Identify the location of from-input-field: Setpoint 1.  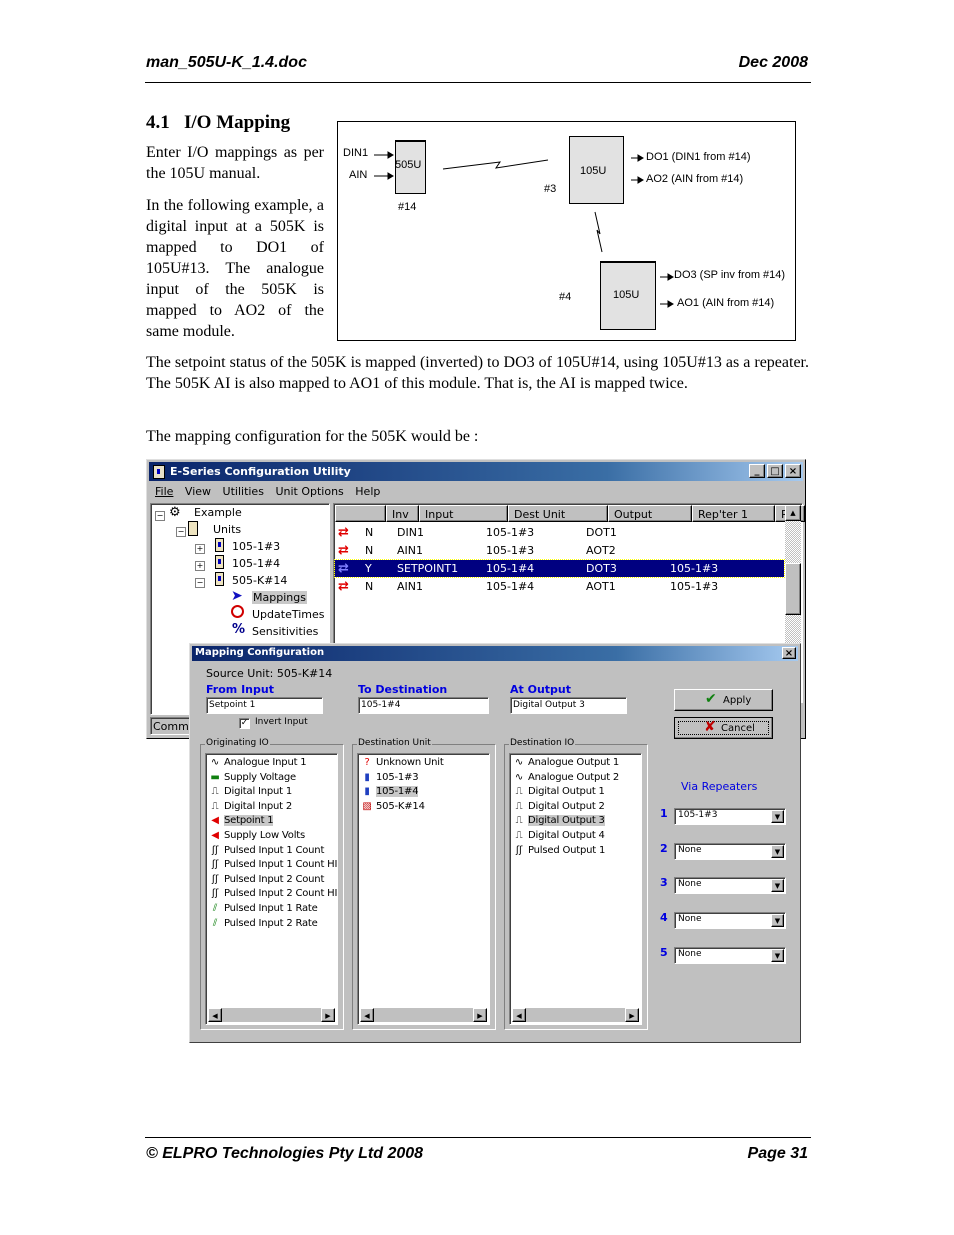
(264, 705).